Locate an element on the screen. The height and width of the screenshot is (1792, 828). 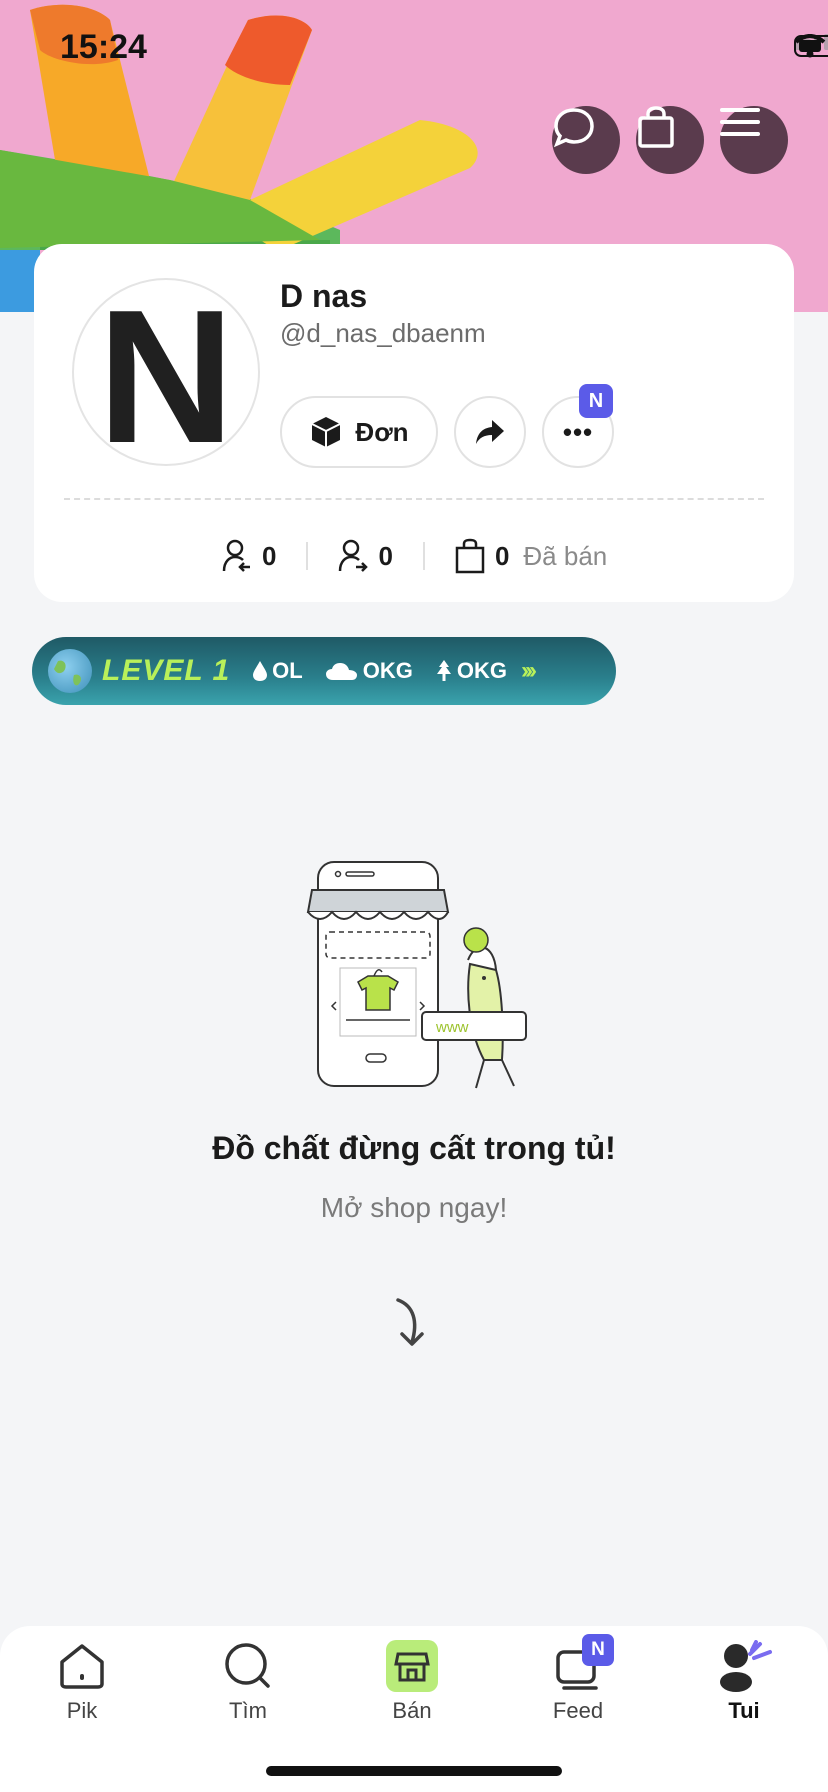
chat-button is located at coordinates (586, 140).